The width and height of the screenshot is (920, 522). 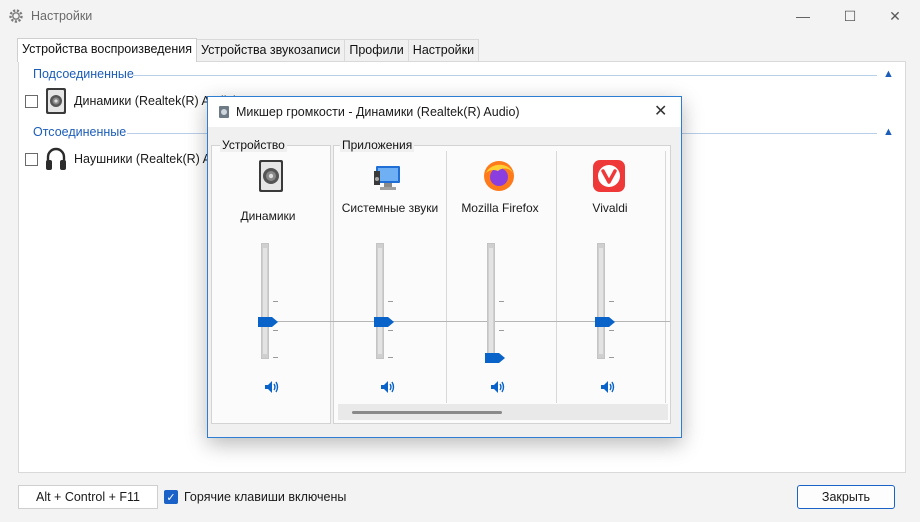 I want to click on vivaldi-icon, so click(x=609, y=176).